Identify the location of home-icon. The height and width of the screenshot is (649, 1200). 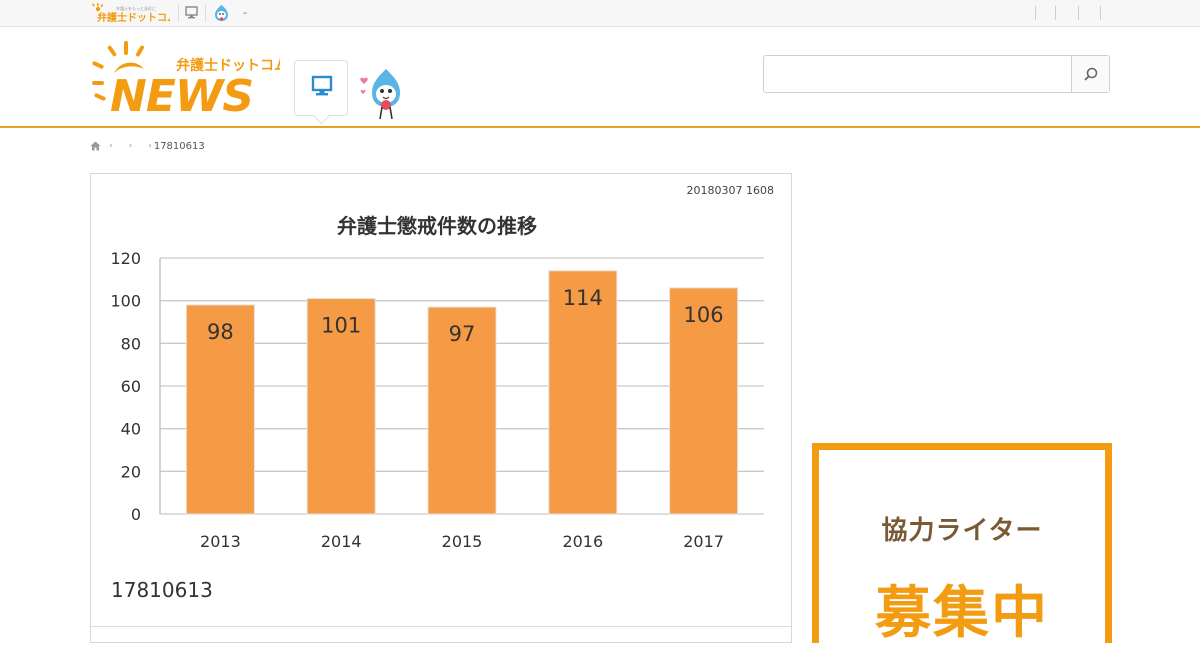
(95, 146).